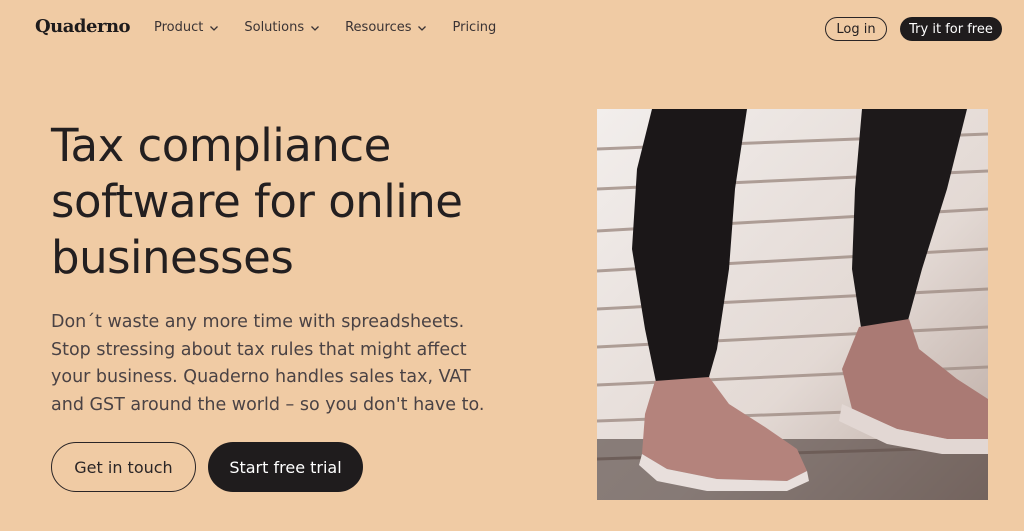  I want to click on menu-item-pricing: Pricing, so click(474, 27).